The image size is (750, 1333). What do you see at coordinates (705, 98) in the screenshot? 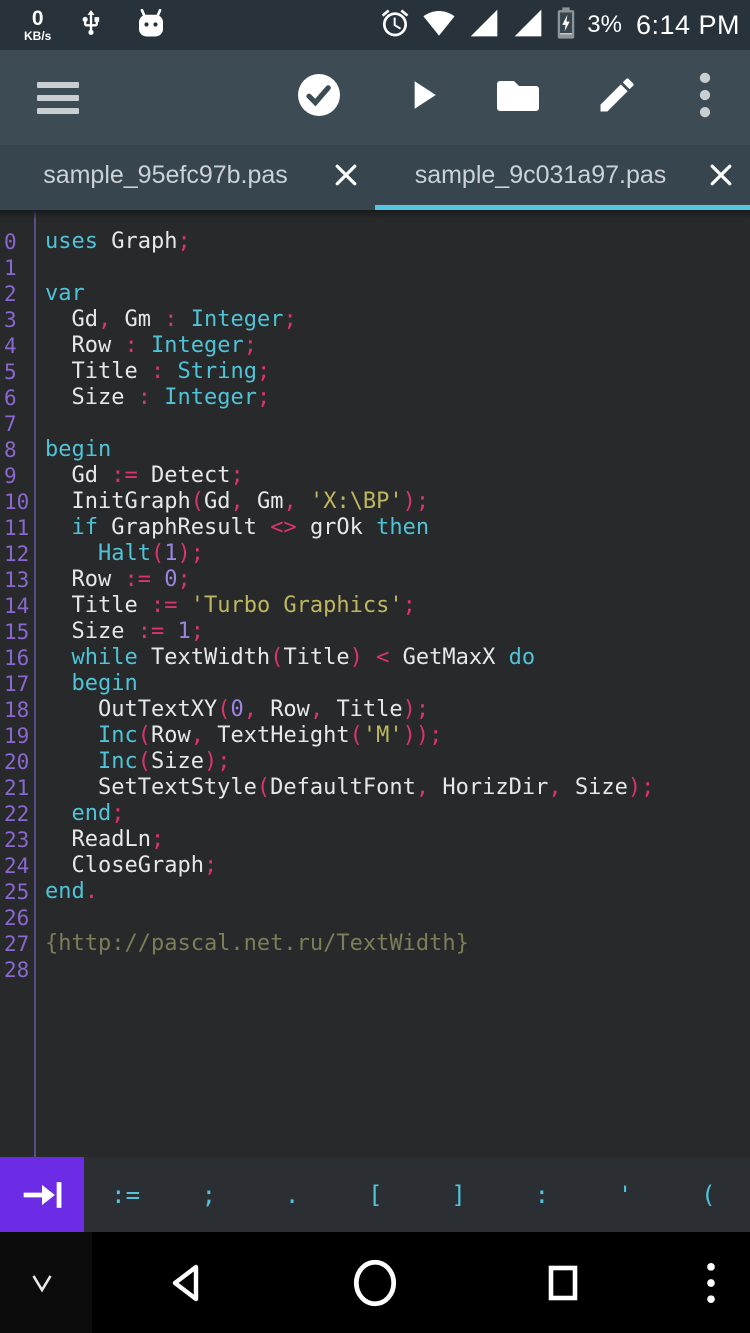
I see `overflow-menu-button` at bounding box center [705, 98].